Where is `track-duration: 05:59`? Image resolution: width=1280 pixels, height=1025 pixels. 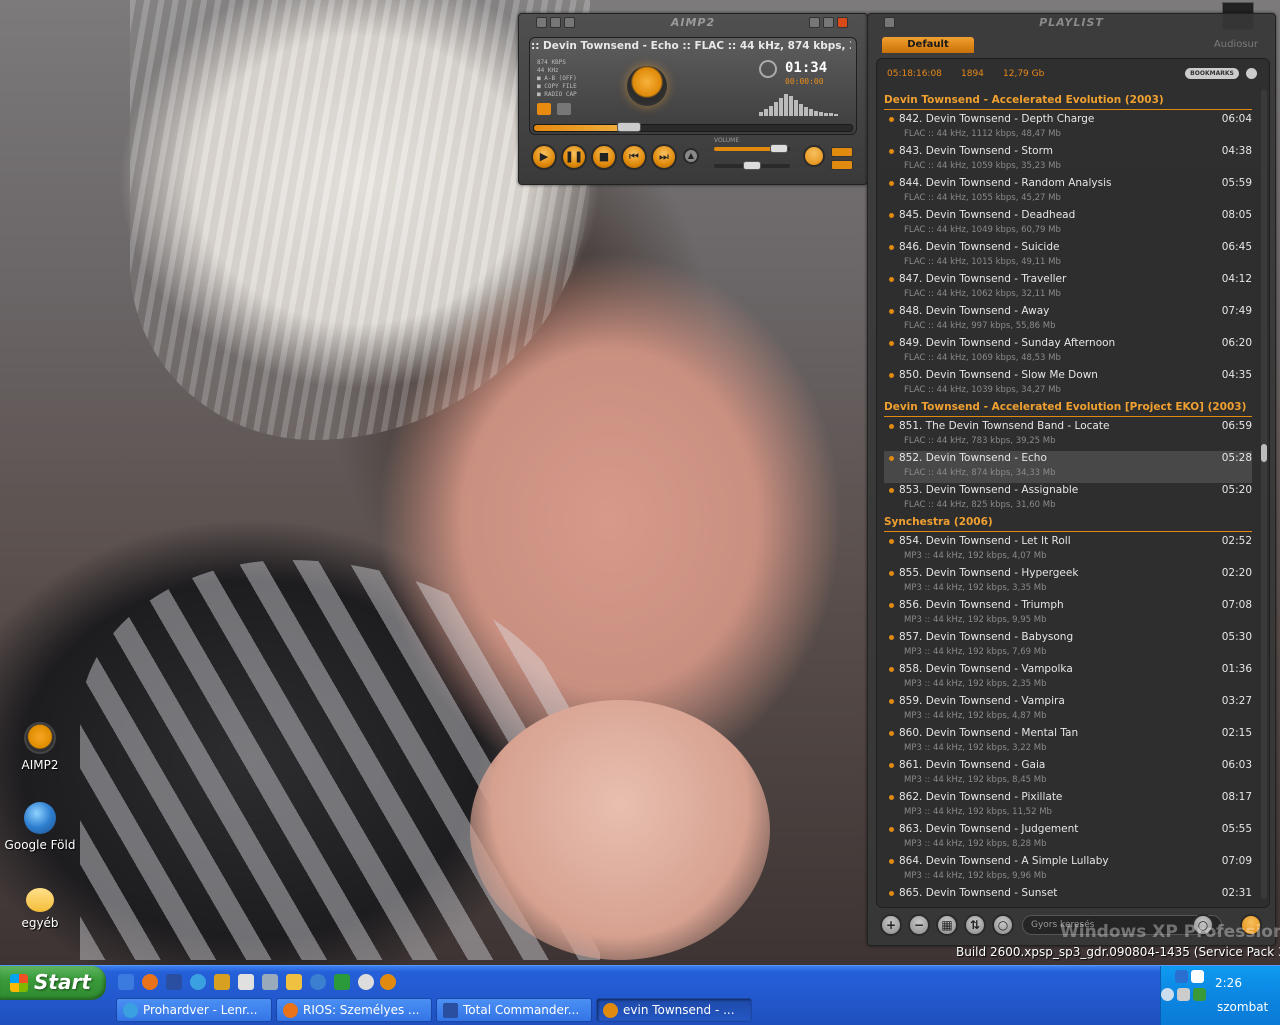
track-duration: 05:59 is located at coordinates (1236, 183).